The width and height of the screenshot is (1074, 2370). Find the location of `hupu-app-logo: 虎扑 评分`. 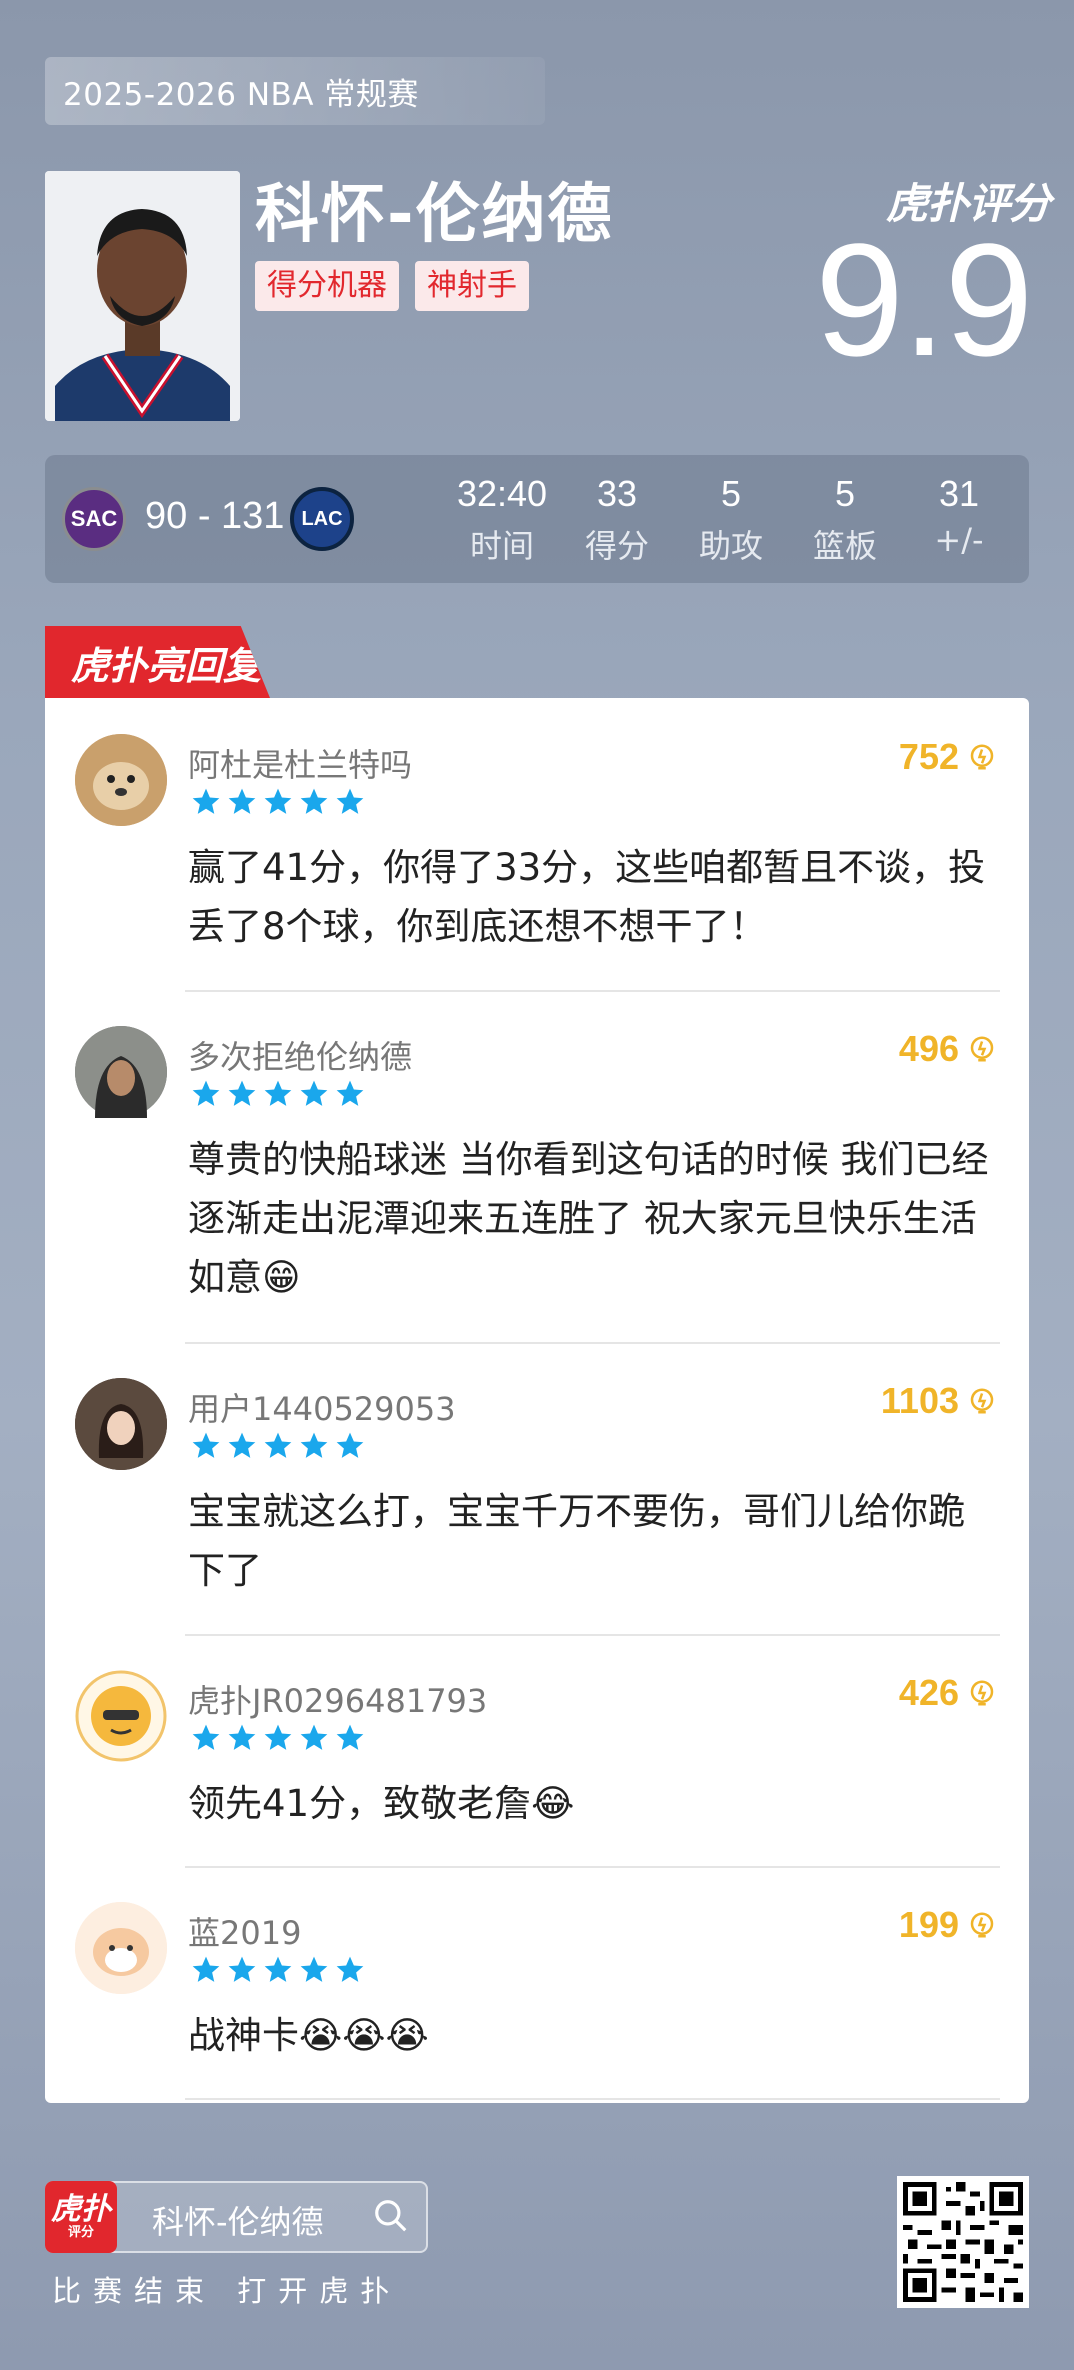

hupu-app-logo: 虎扑 评分 is located at coordinates (81, 2217).